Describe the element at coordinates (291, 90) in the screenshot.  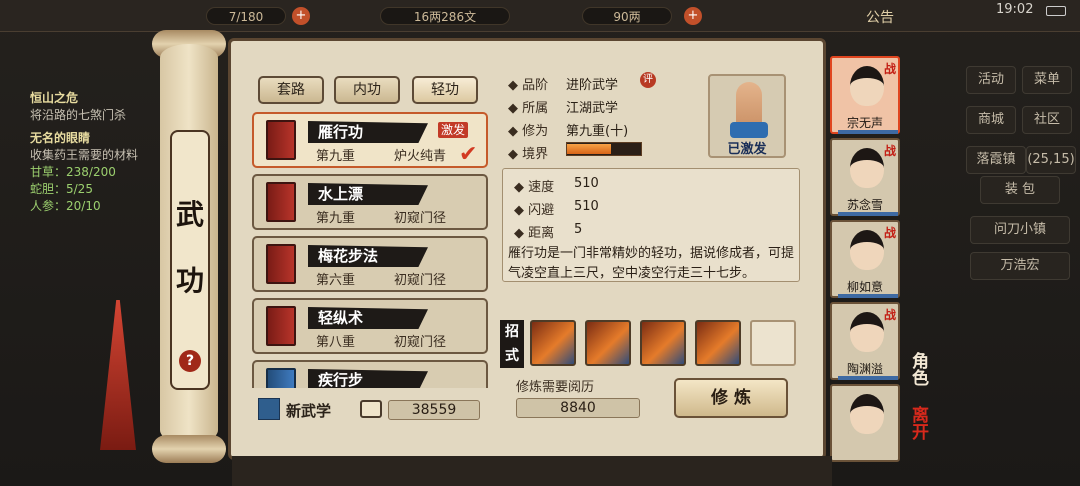
I see `tab-routine: 套路` at that location.